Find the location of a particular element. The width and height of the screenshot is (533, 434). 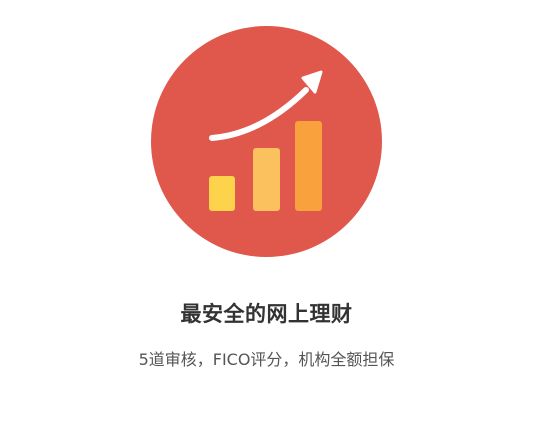

bar-small is located at coordinates (222, 193).